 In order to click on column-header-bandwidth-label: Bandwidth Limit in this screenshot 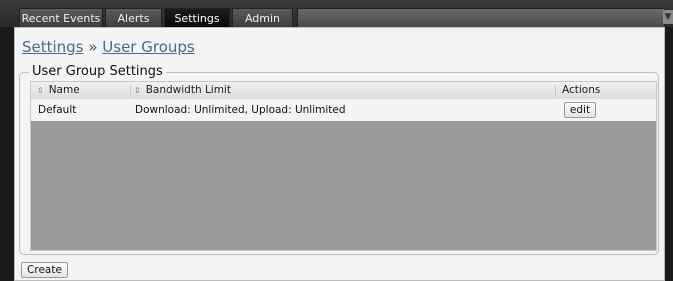, I will do `click(188, 90)`.